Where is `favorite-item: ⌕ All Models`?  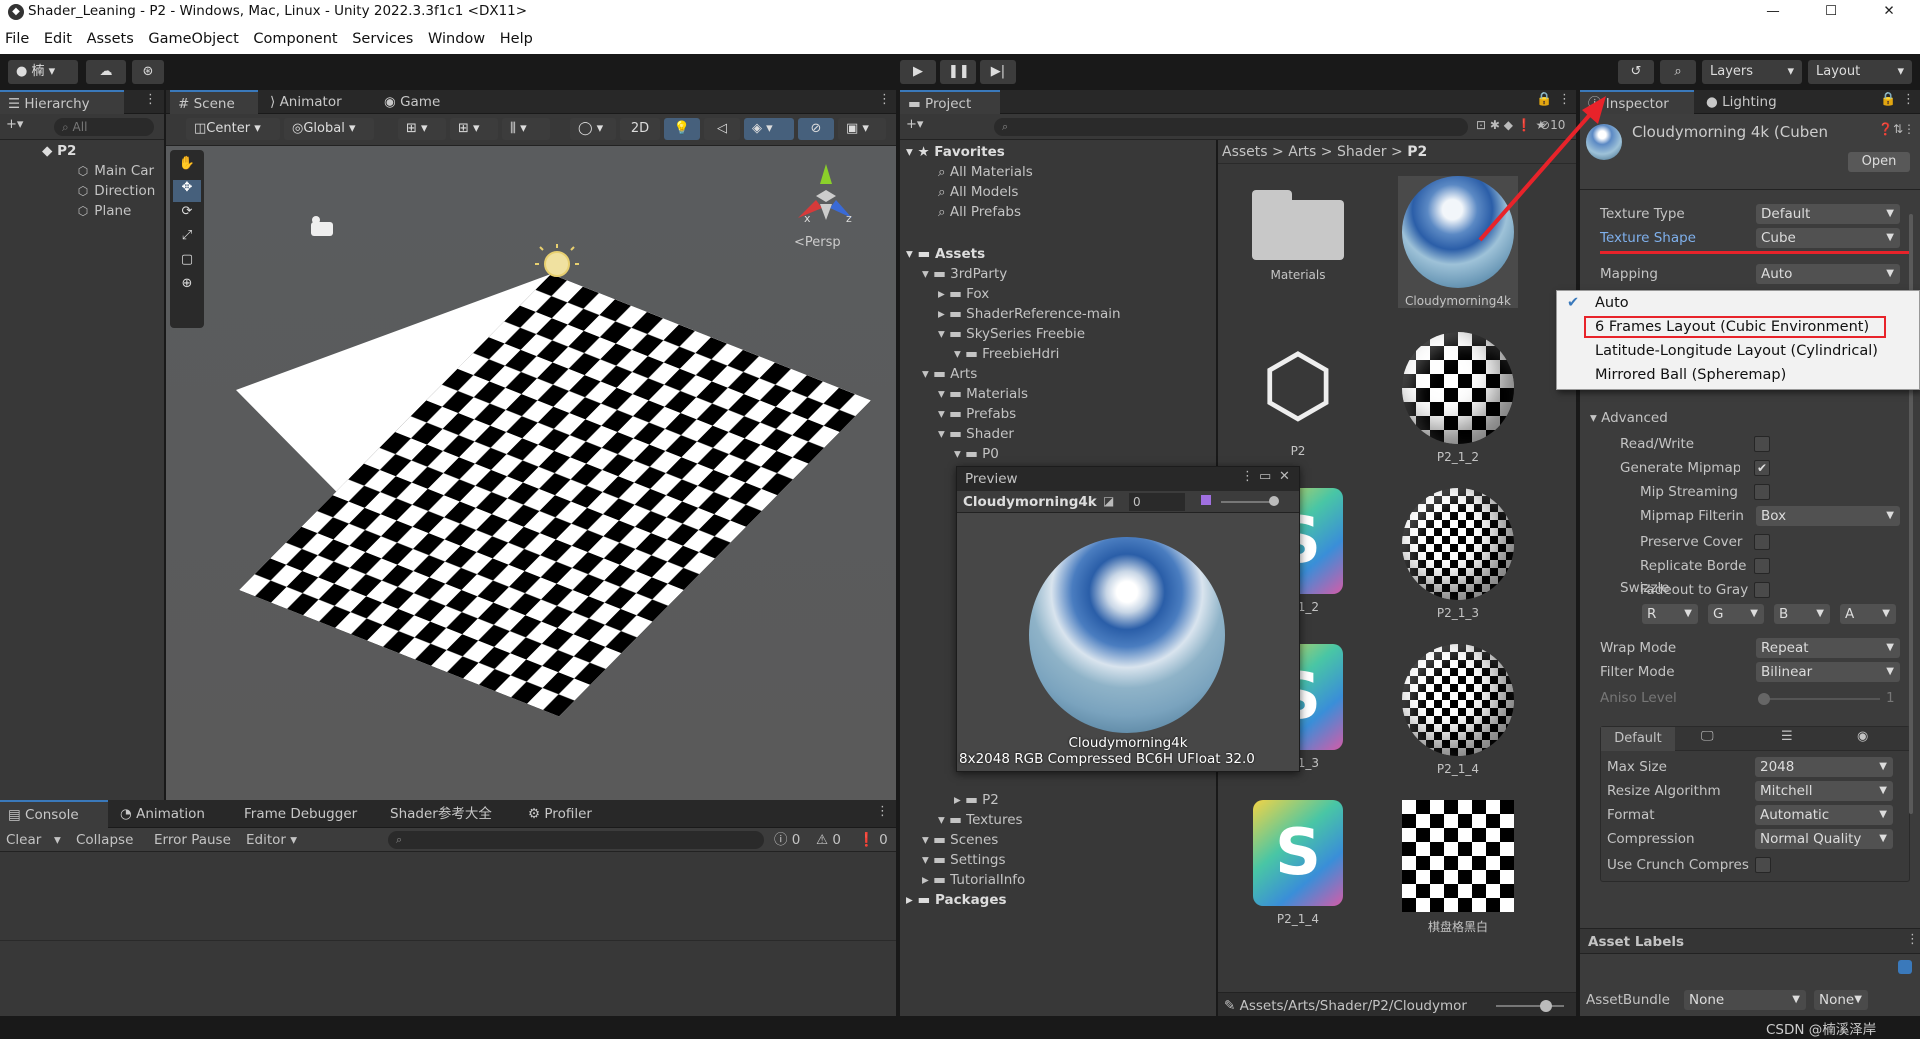 favorite-item: ⌕ All Models is located at coordinates (978, 192).